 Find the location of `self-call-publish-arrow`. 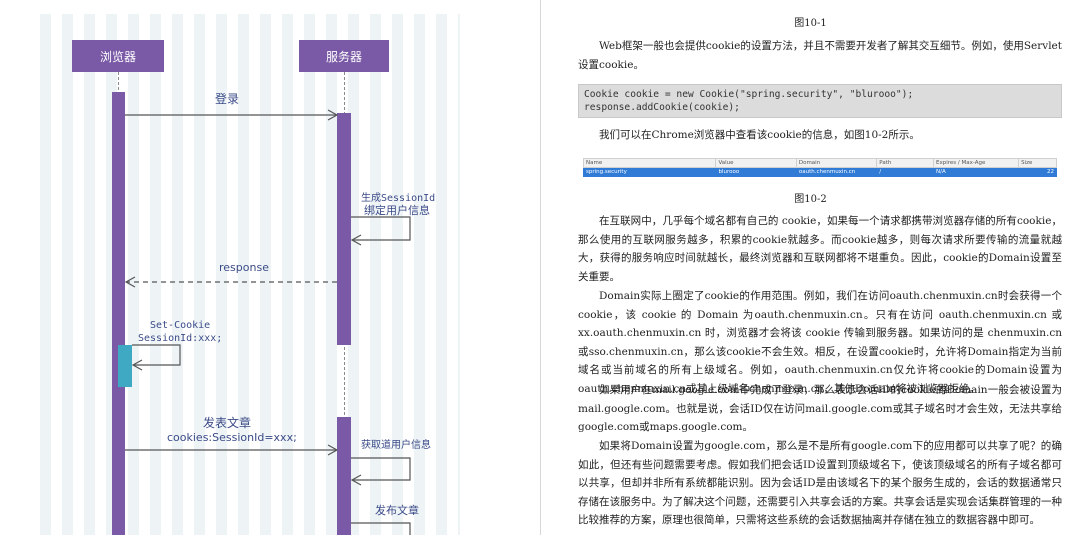

self-call-publish-arrow is located at coordinates (381, 528).